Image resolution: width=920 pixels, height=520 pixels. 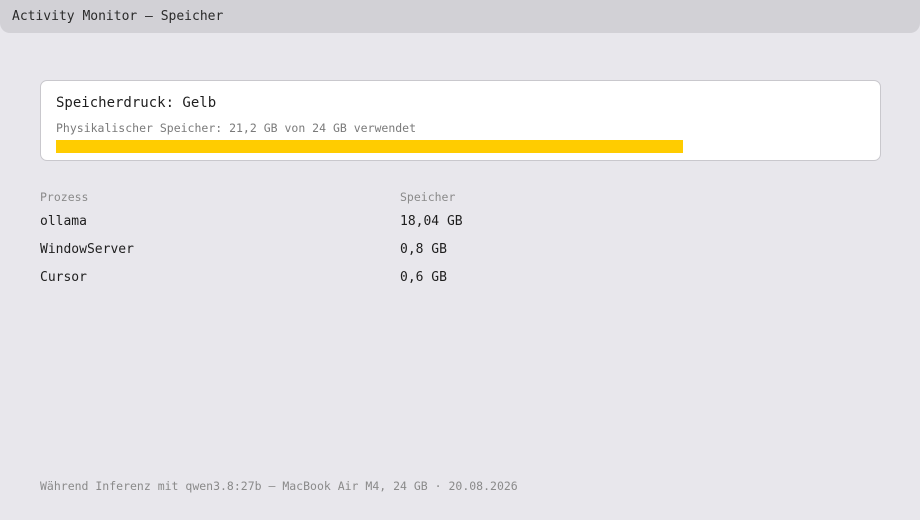 I want to click on process-memory: 0,8 GB, so click(x=423, y=249).